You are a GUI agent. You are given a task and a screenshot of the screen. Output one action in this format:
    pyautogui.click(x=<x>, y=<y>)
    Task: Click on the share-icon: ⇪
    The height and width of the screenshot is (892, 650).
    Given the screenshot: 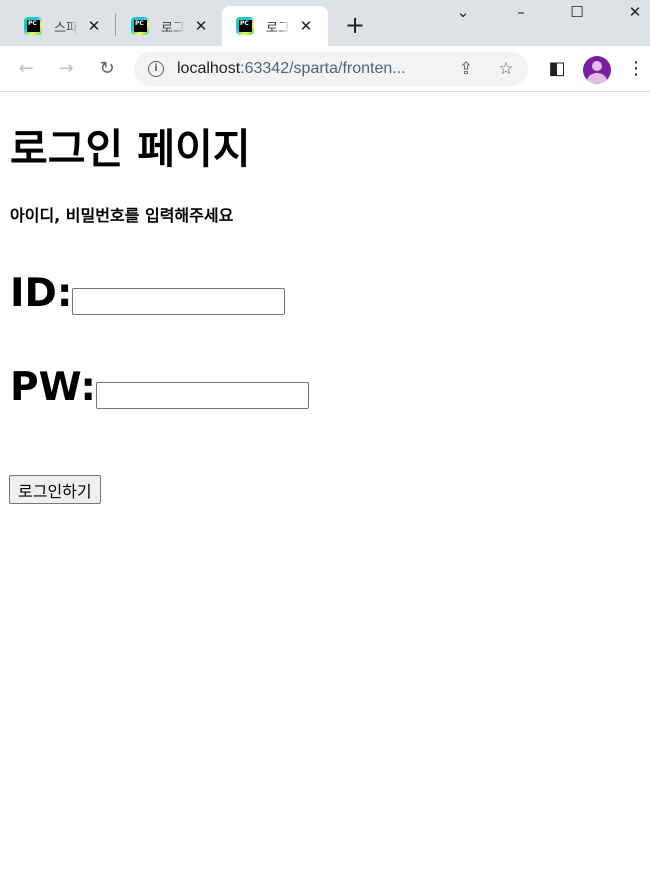 What is the action you would take?
    pyautogui.click(x=466, y=69)
    